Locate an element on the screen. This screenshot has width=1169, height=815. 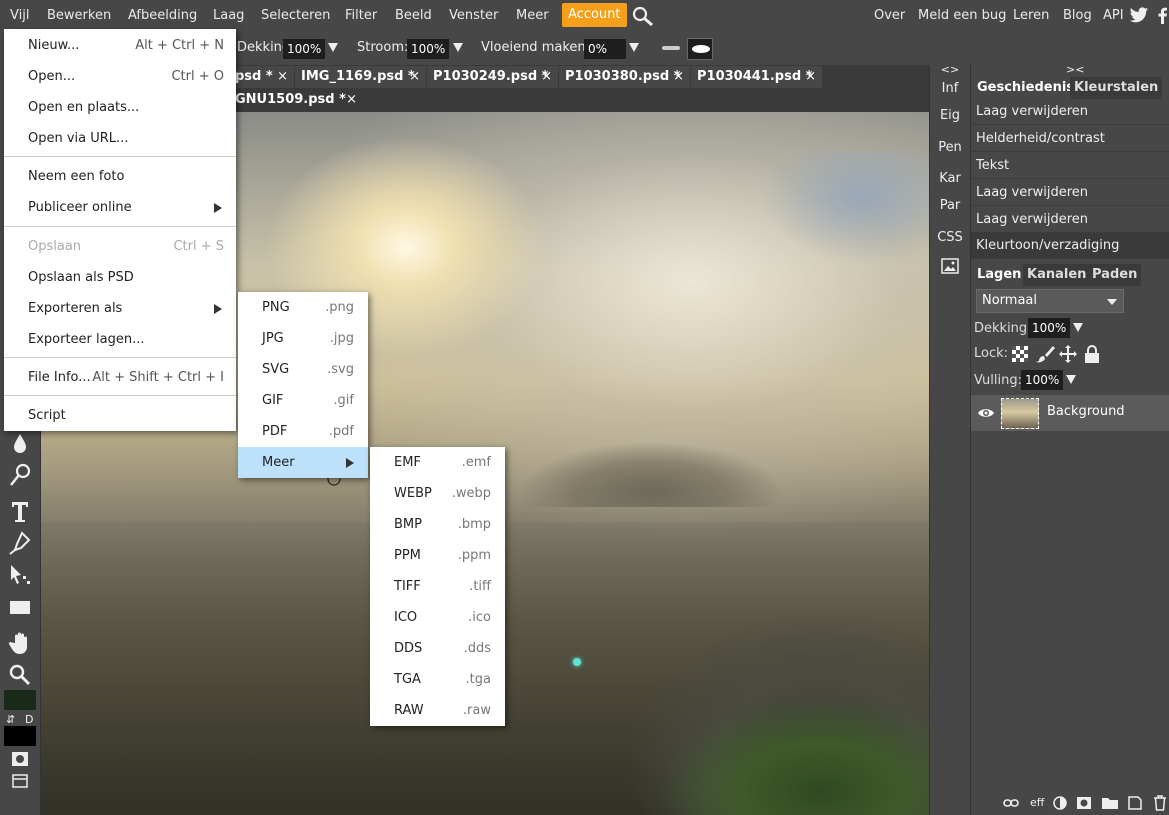
background-color-swatch is located at coordinates (20, 736).